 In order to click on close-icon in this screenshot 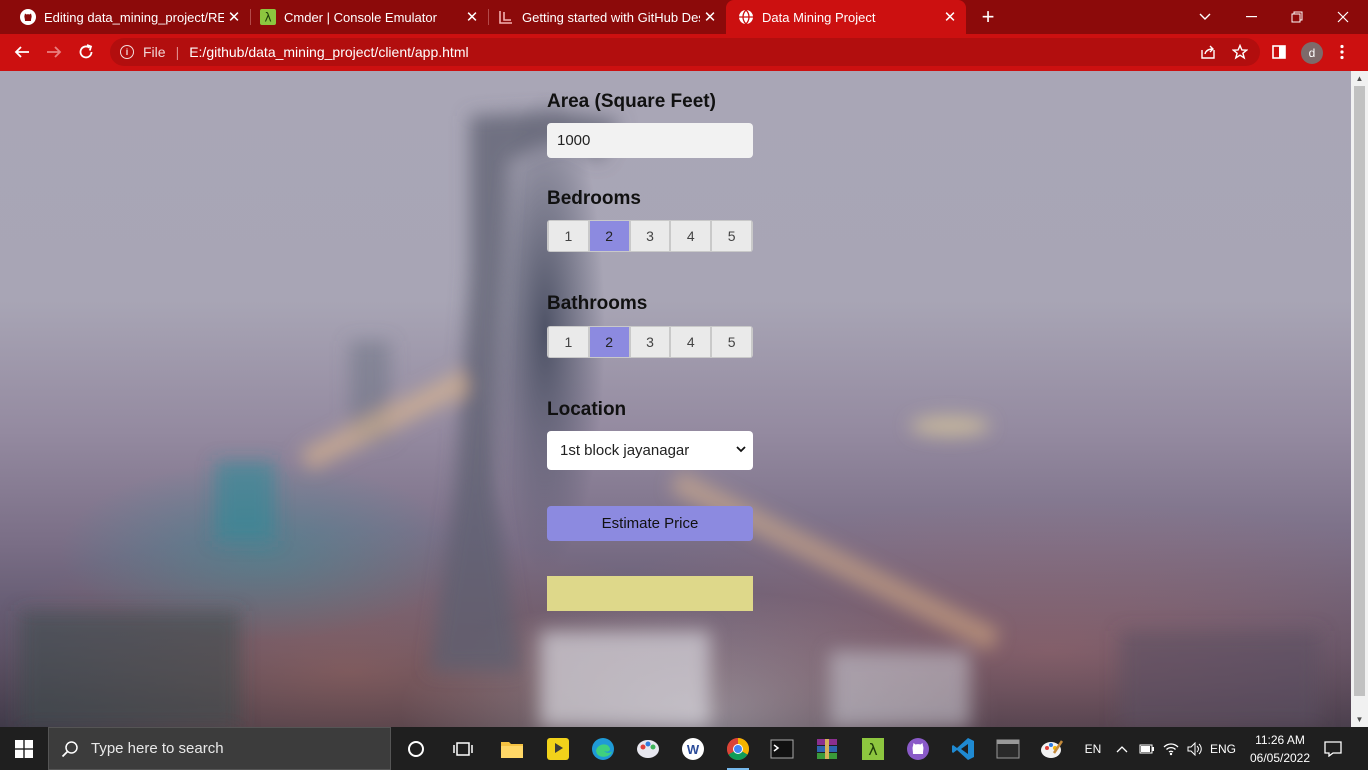, I will do `click(1343, 17)`.